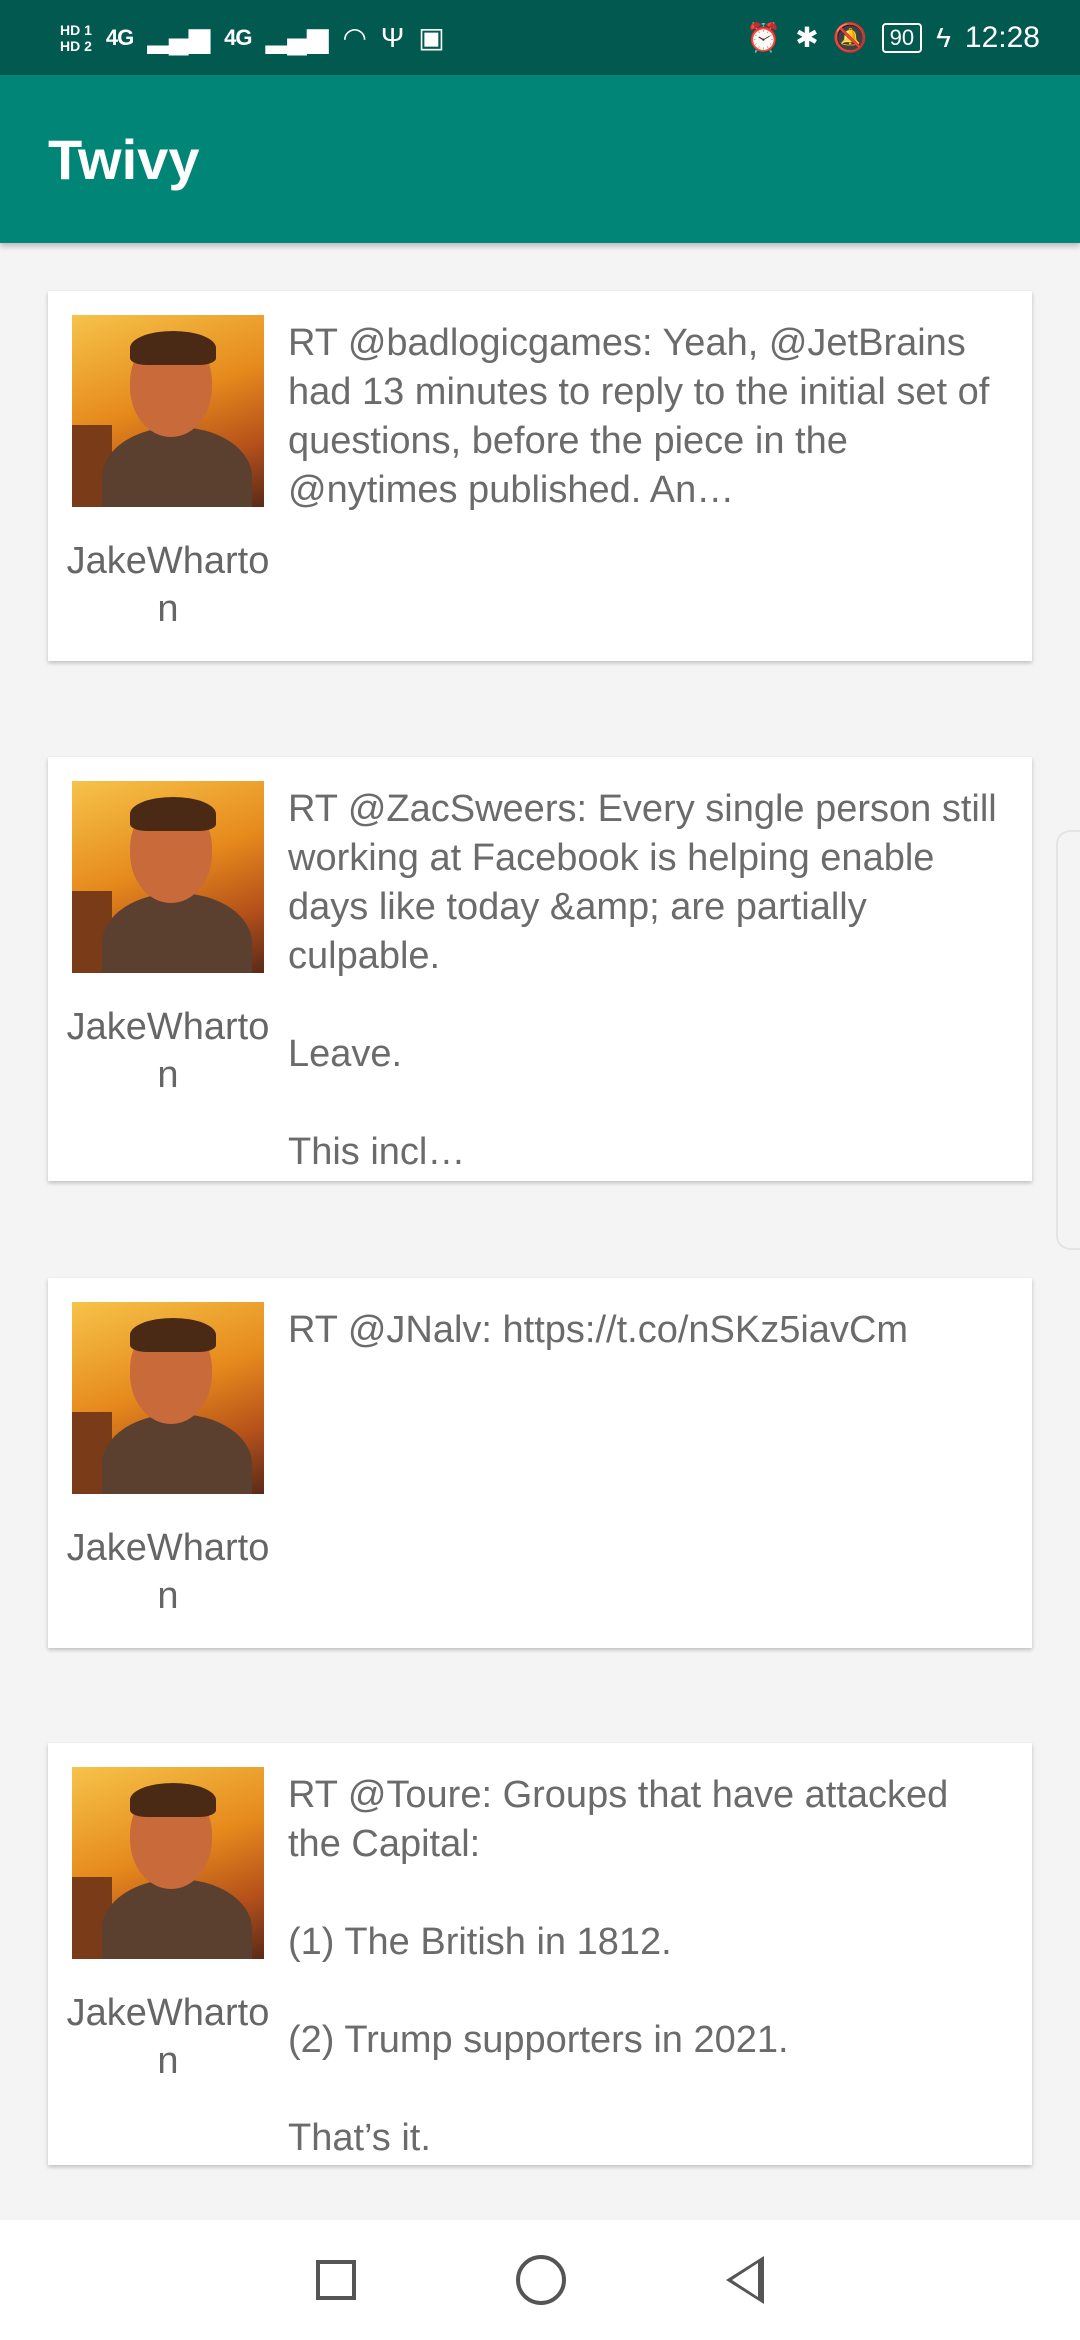  I want to click on recents-button, so click(336, 2280).